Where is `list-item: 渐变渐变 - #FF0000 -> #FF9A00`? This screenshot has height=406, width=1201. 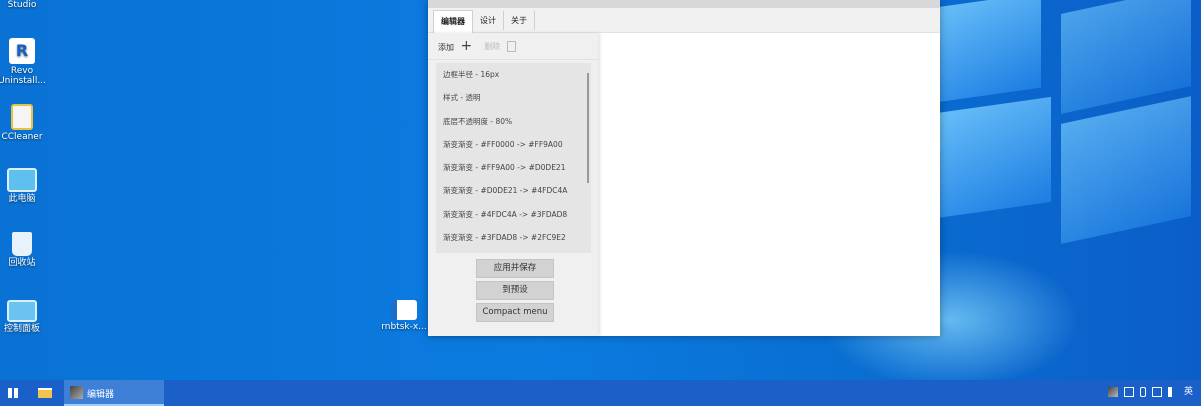 list-item: 渐变渐变 - #FF0000 -> #FF9A00 is located at coordinates (513, 144).